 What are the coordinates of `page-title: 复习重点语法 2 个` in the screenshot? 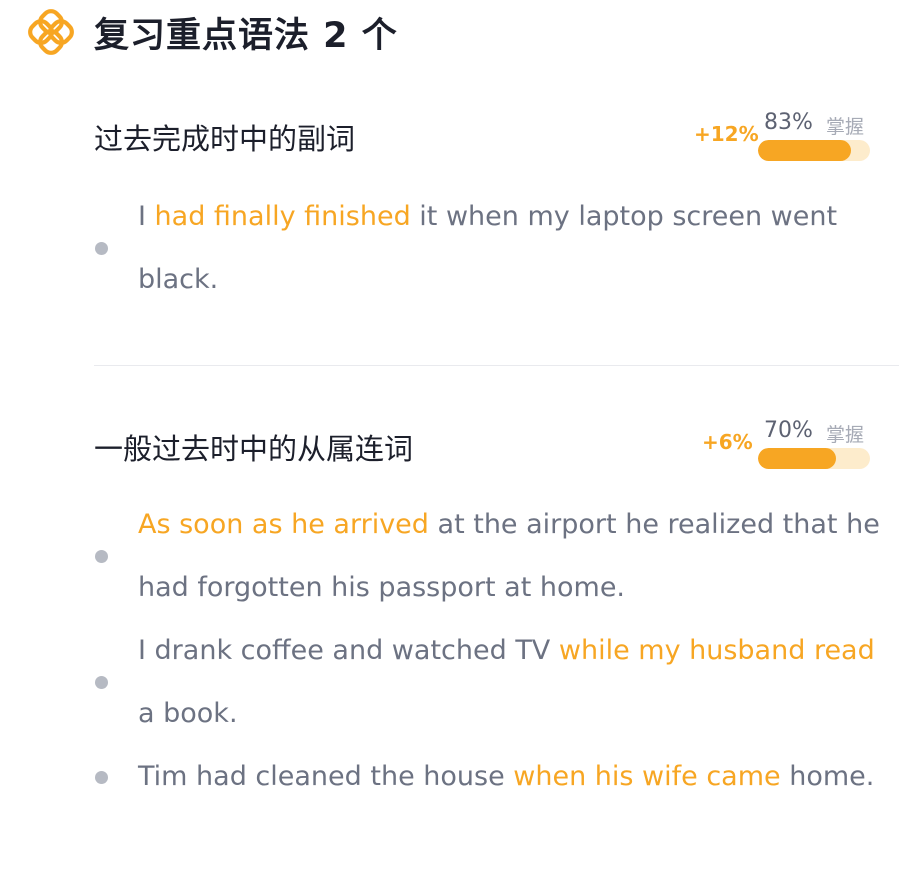 It's located at (246, 35).